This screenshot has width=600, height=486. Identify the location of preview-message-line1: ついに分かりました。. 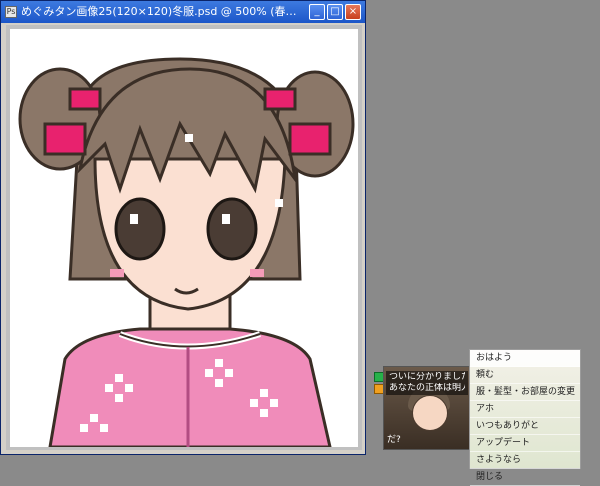
(427, 377).